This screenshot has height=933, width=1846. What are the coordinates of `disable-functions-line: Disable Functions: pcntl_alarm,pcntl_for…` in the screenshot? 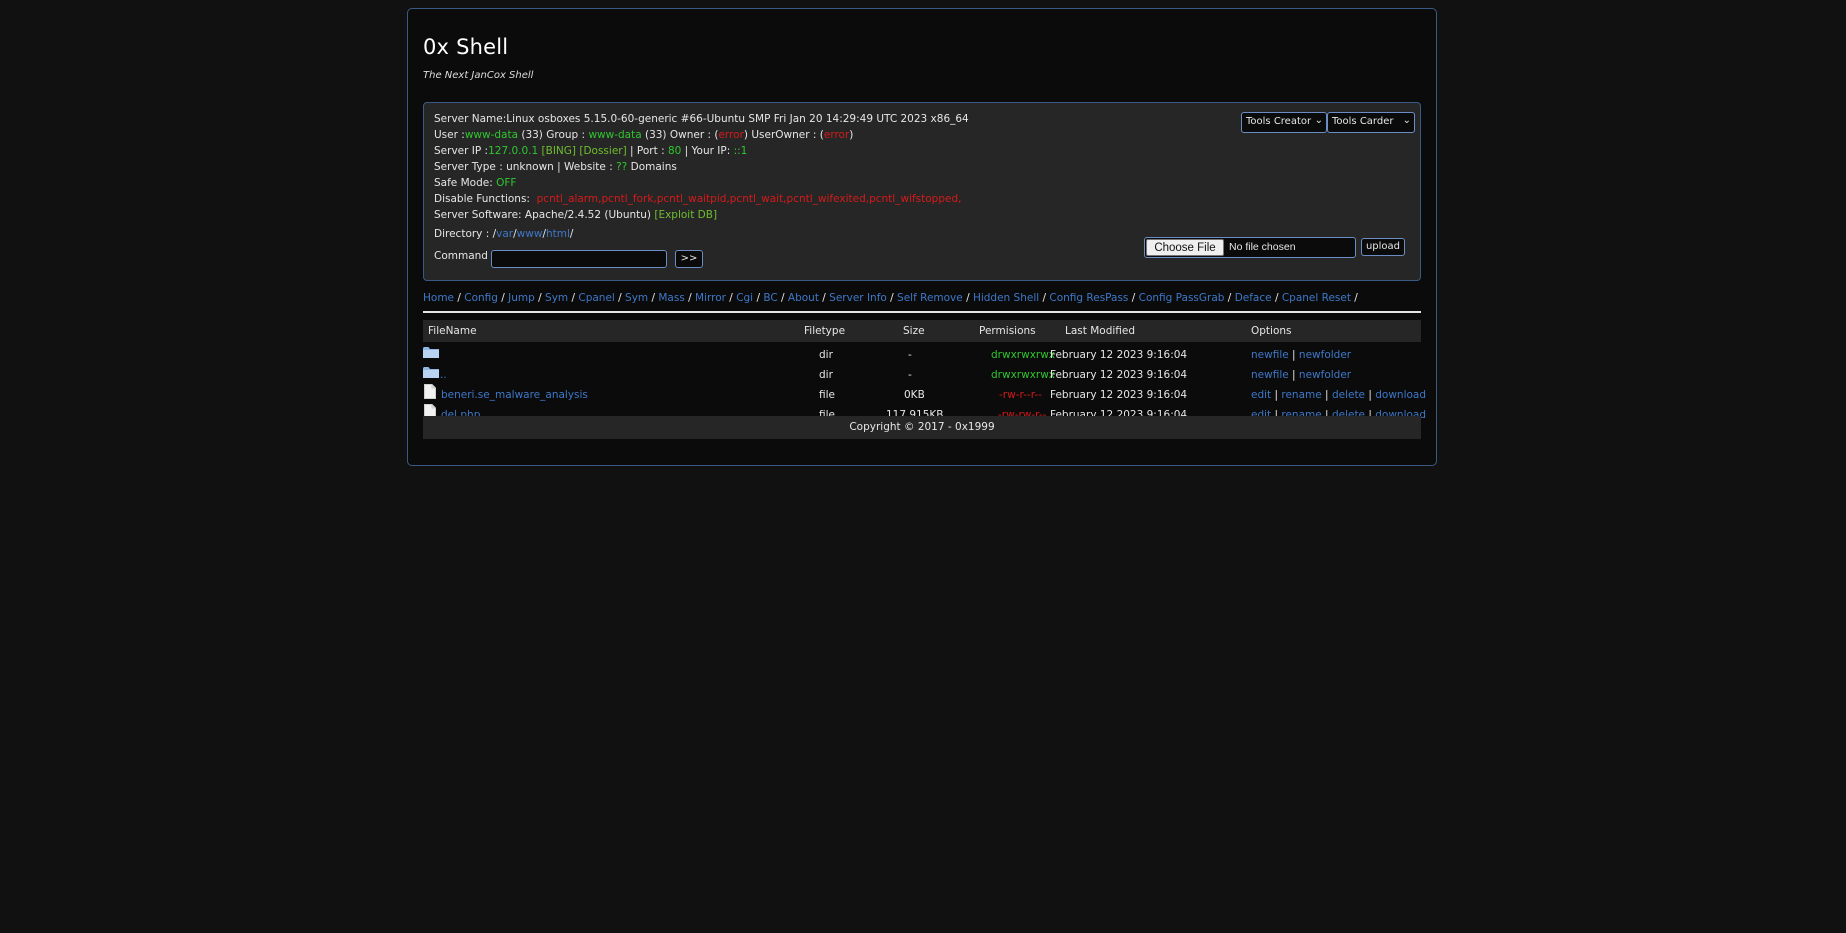 It's located at (698, 199).